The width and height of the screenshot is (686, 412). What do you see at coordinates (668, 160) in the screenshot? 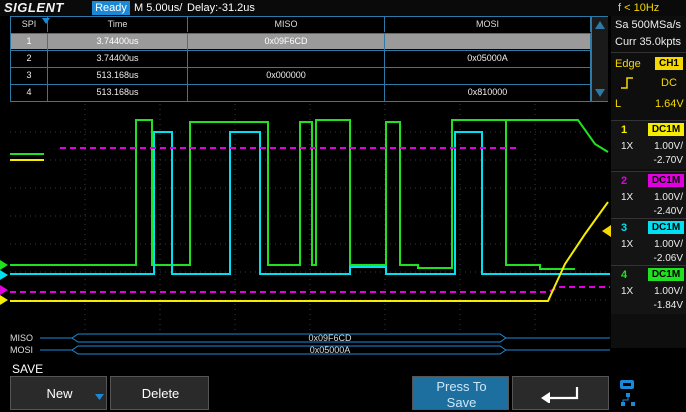
I see `channel-offset: -2.70V` at bounding box center [668, 160].